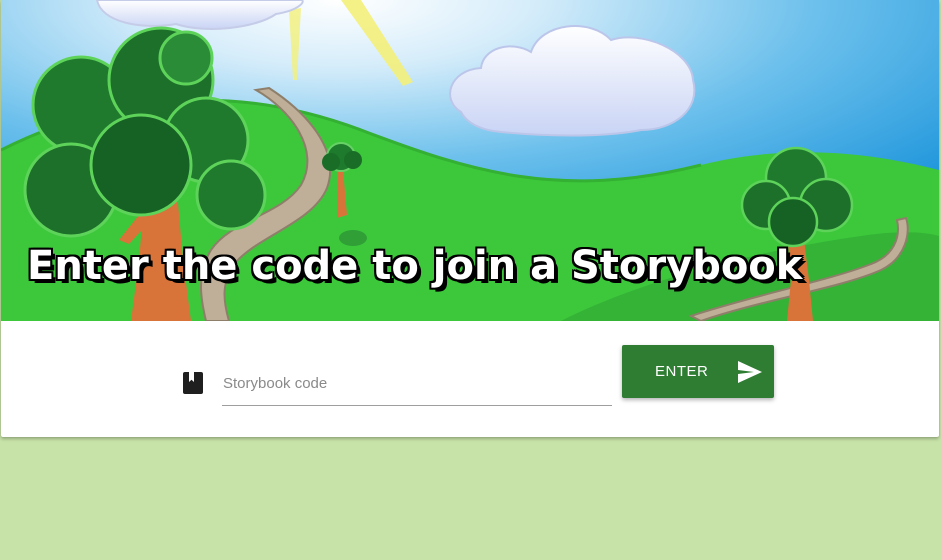 The width and height of the screenshot is (941, 560). I want to click on enter-button: ENTER, so click(698, 371).